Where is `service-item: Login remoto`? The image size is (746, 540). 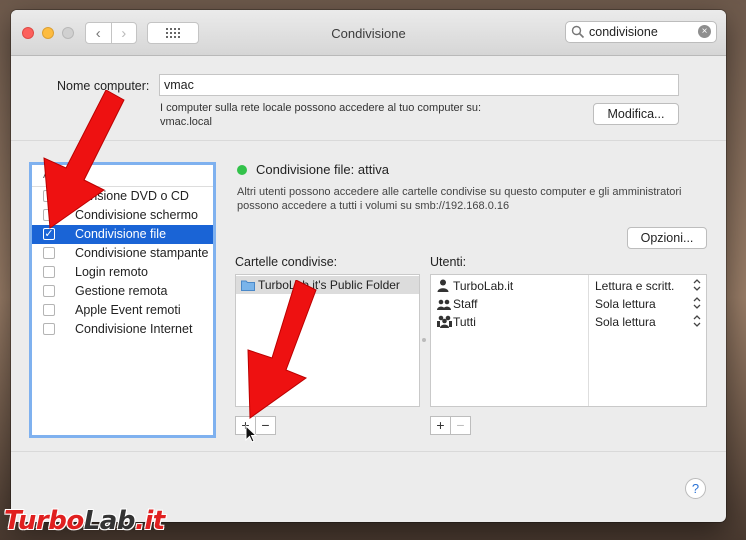 service-item: Login remoto is located at coordinates (122, 272).